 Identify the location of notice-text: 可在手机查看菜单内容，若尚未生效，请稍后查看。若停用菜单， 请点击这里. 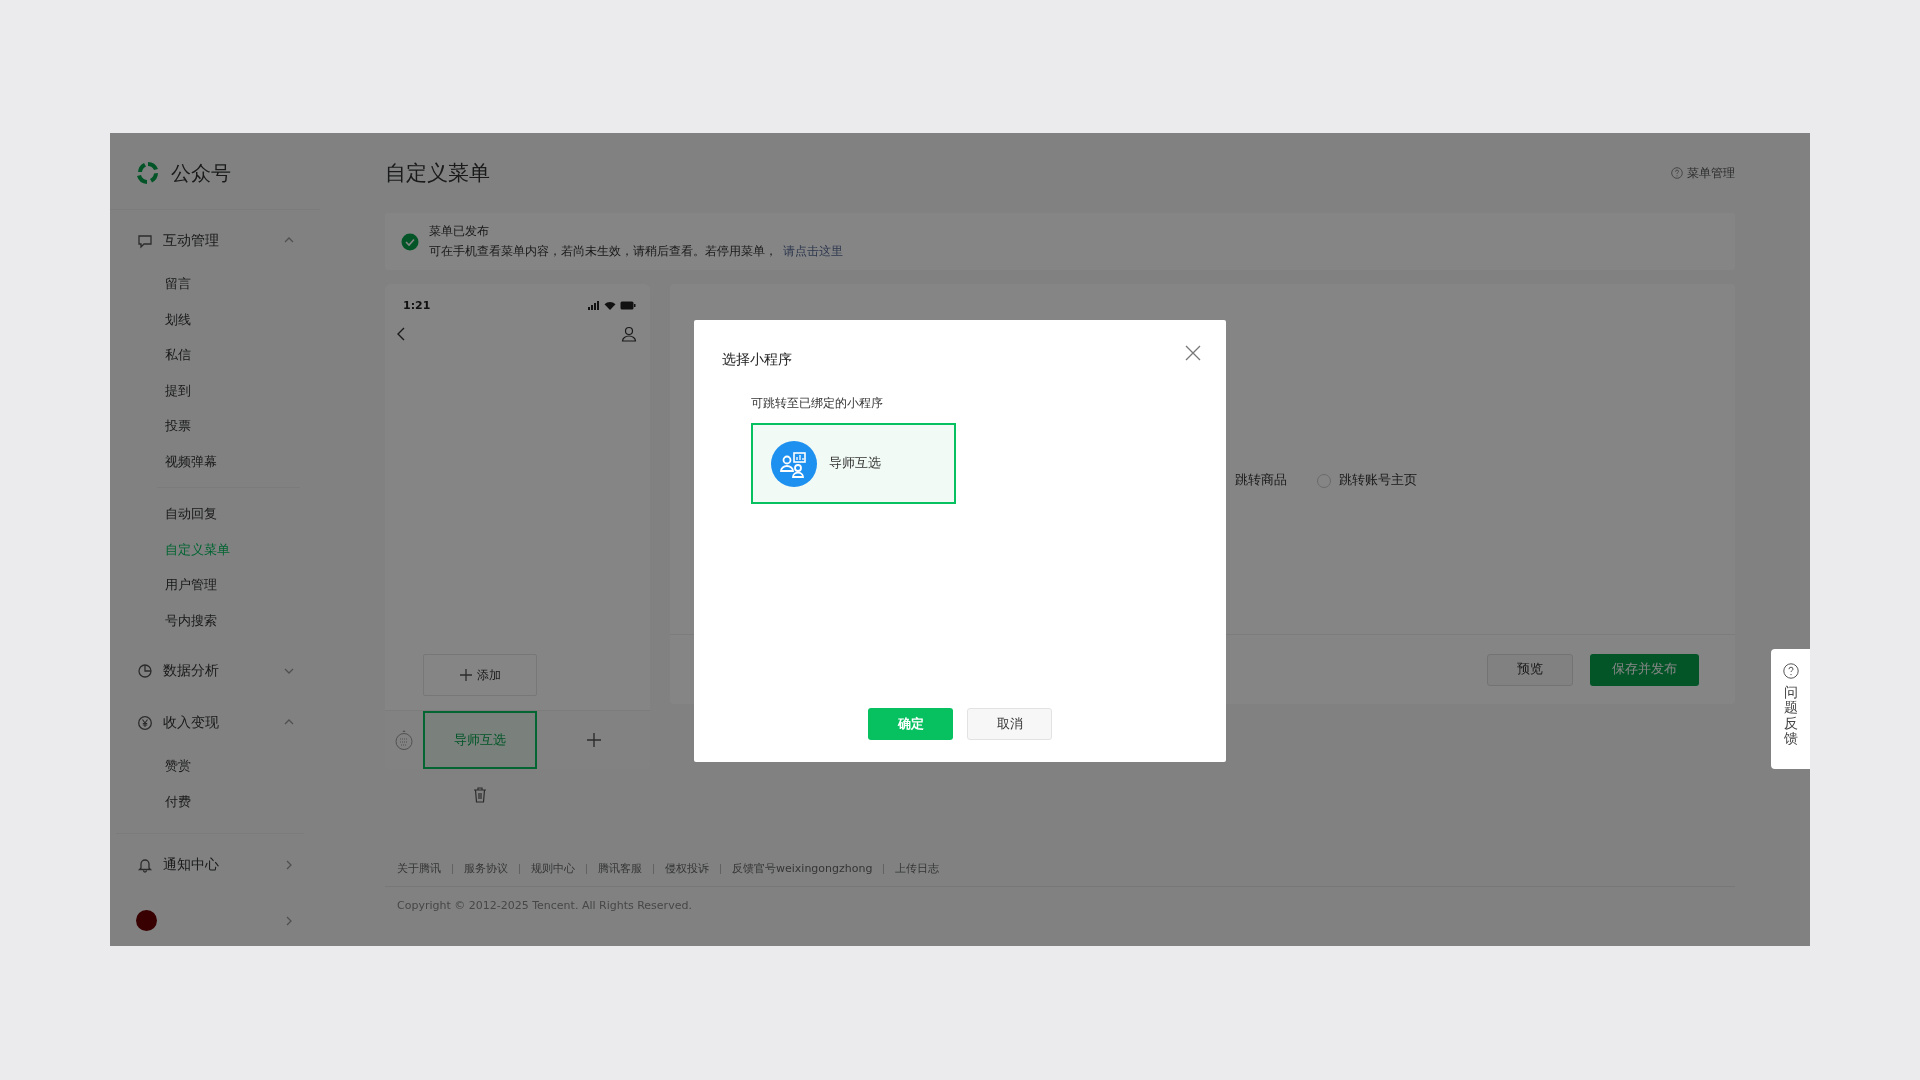
(636, 251).